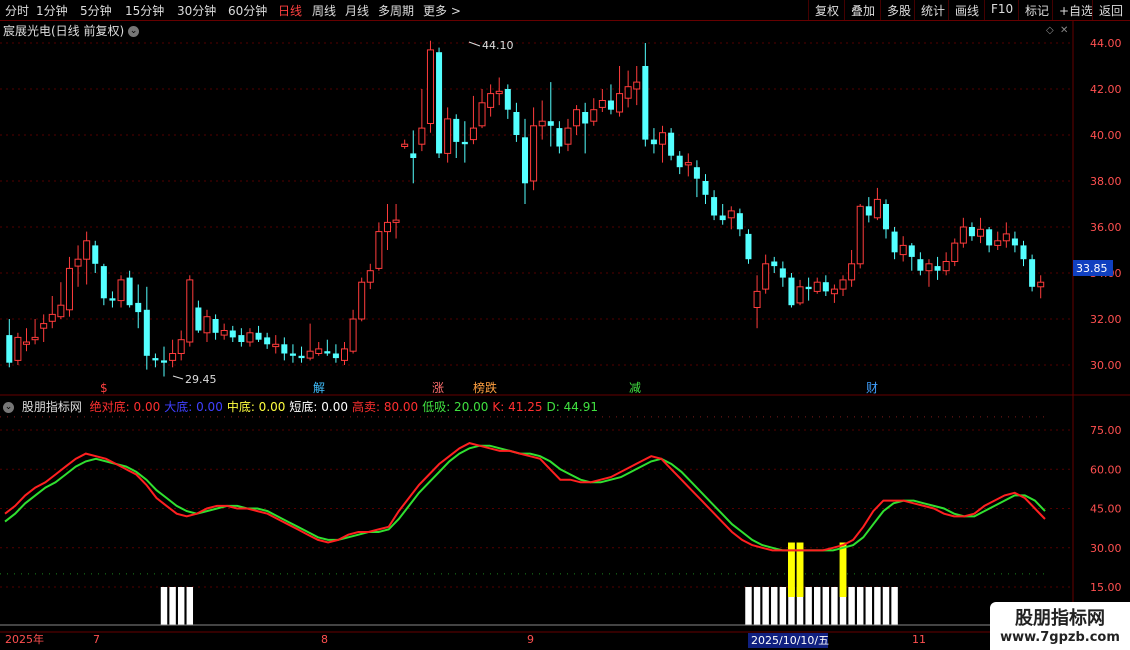 Image resolution: width=1130 pixels, height=650 pixels. I want to click on tab-weekly: 周线, so click(324, 10).